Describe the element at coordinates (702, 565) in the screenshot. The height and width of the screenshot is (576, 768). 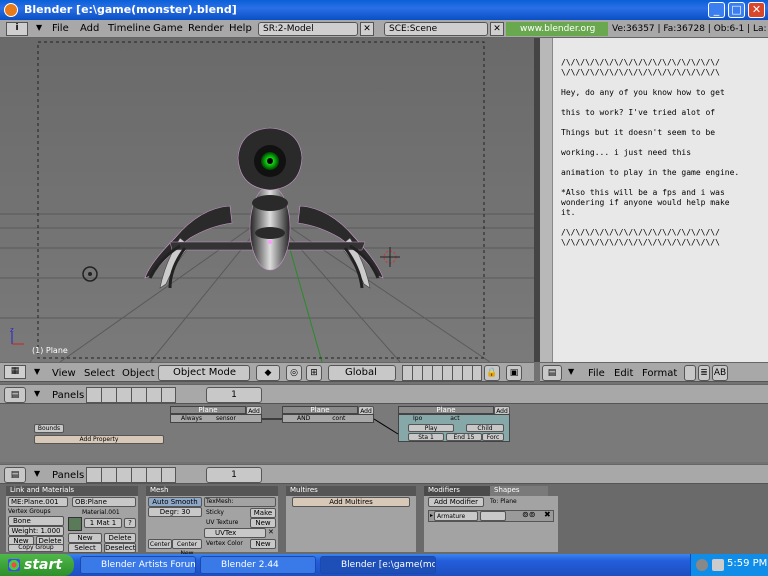
I see `tray-icon` at that location.